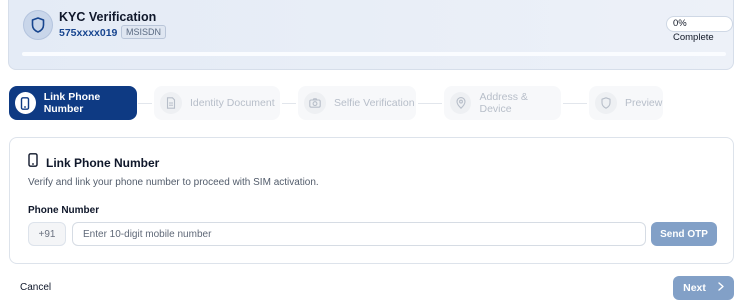 The height and width of the screenshot is (300, 750). What do you see at coordinates (35, 287) in the screenshot?
I see `cancel-button: Cancel` at bounding box center [35, 287].